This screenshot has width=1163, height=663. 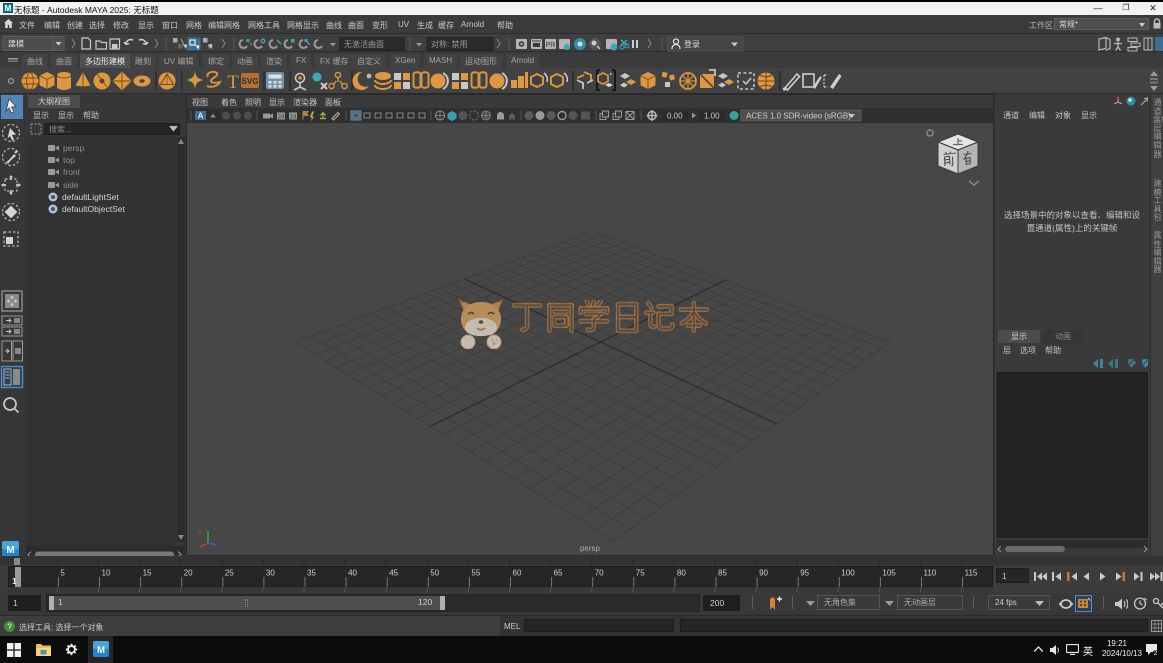 What do you see at coordinates (517, 573) in the screenshot?
I see `svg-text: 60` at bounding box center [517, 573].